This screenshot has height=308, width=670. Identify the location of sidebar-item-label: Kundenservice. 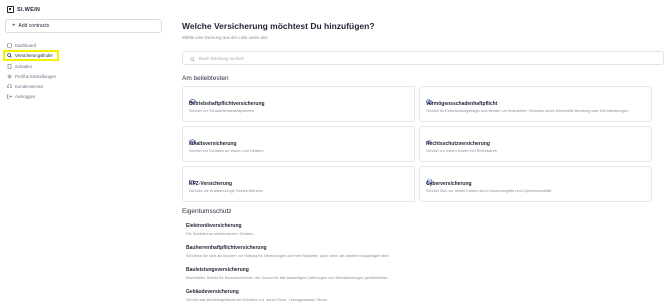
(29, 86).